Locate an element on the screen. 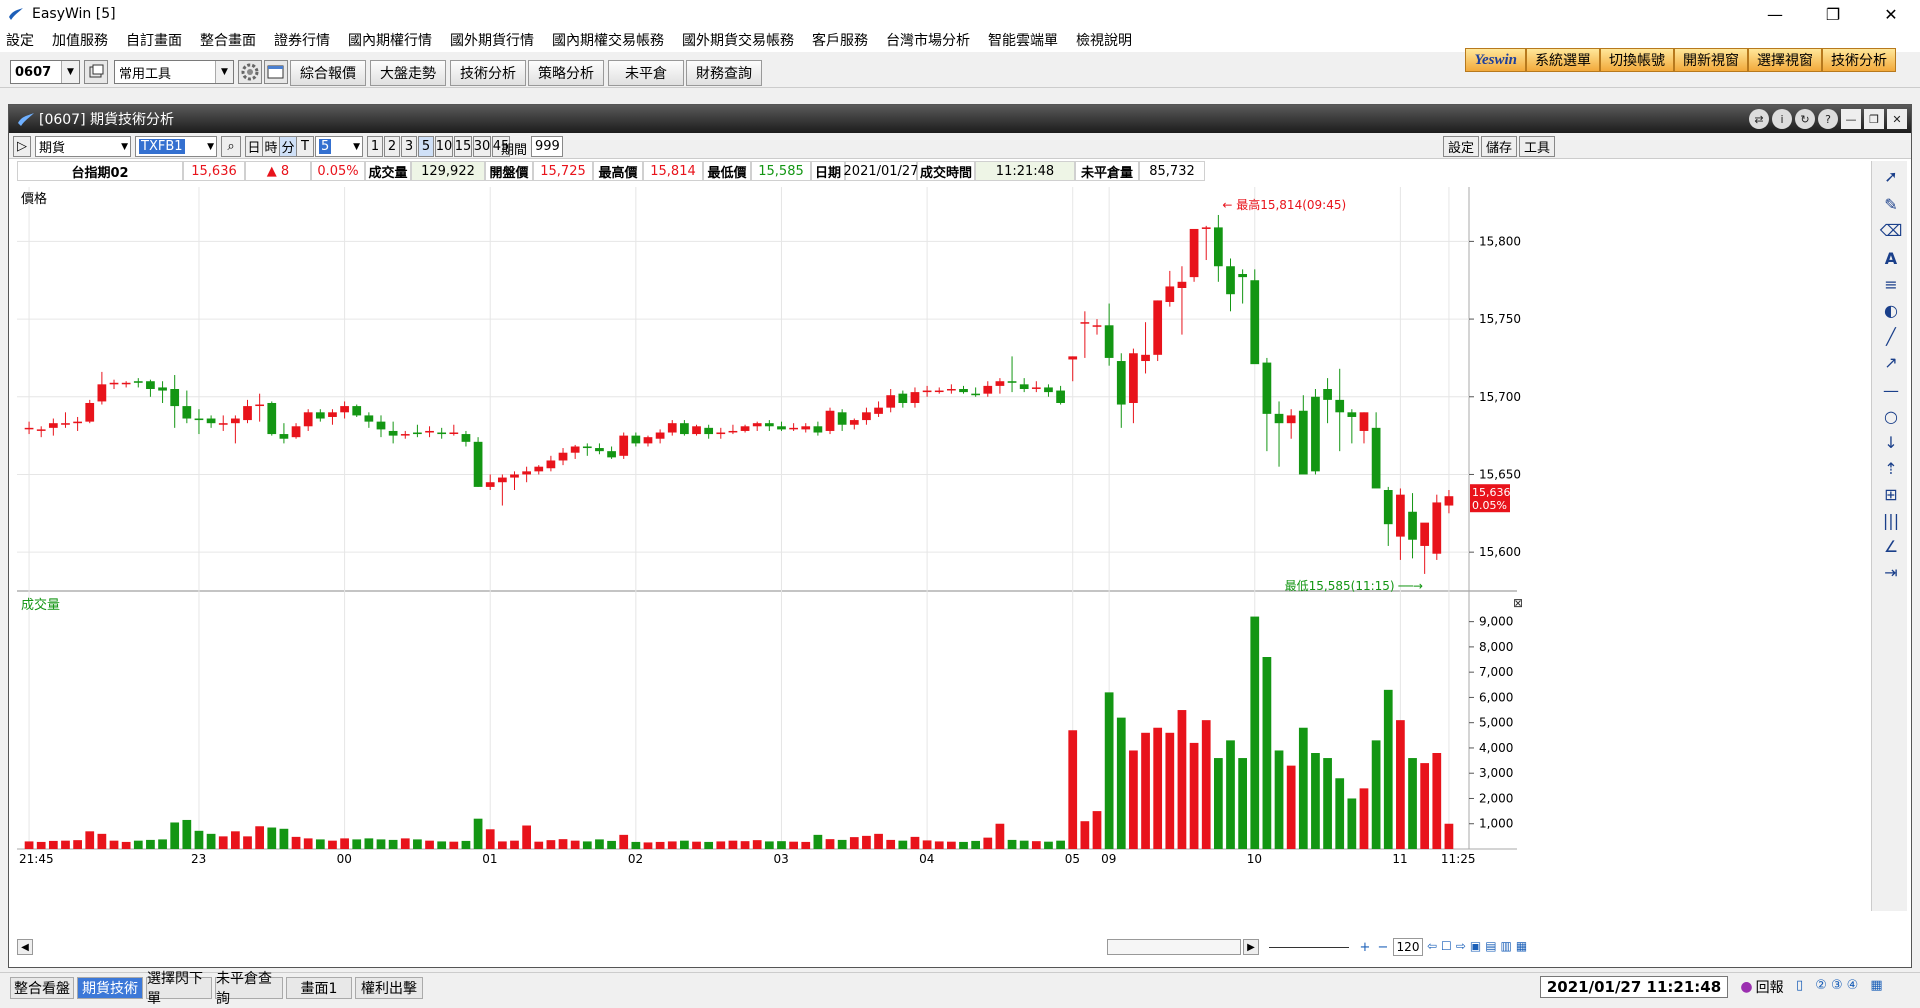 The height and width of the screenshot is (1008, 1920). window-copy-button is located at coordinates (96, 72).